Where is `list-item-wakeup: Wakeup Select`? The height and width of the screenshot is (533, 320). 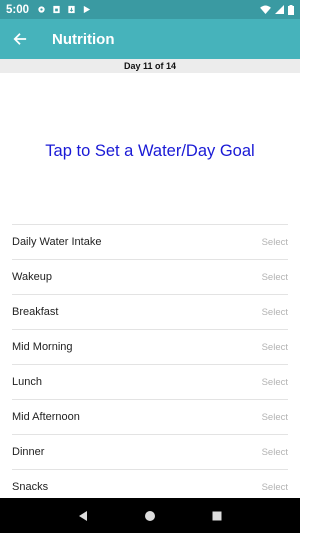
list-item-wakeup: Wakeup Select is located at coordinates (150, 276).